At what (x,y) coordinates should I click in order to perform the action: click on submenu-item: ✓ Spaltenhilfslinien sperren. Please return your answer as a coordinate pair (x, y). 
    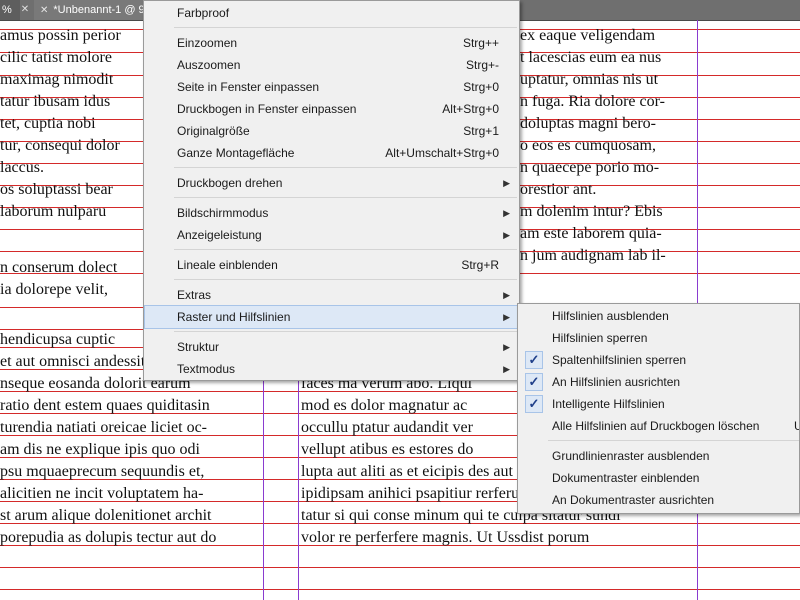
    Looking at the image, I should click on (659, 360).